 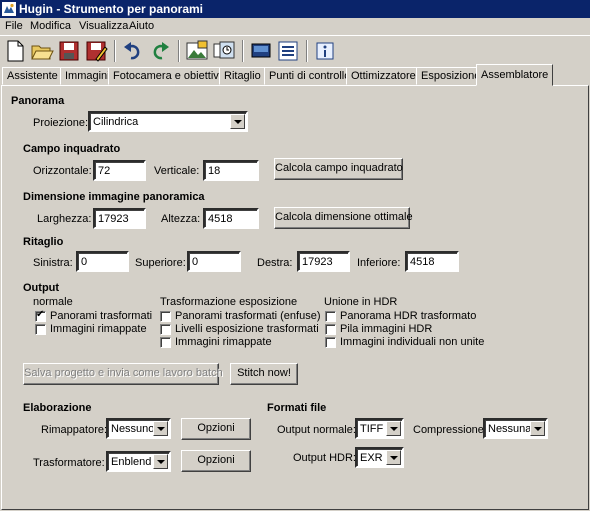 I want to click on projection-select: Cilindrica, so click(x=168, y=121).